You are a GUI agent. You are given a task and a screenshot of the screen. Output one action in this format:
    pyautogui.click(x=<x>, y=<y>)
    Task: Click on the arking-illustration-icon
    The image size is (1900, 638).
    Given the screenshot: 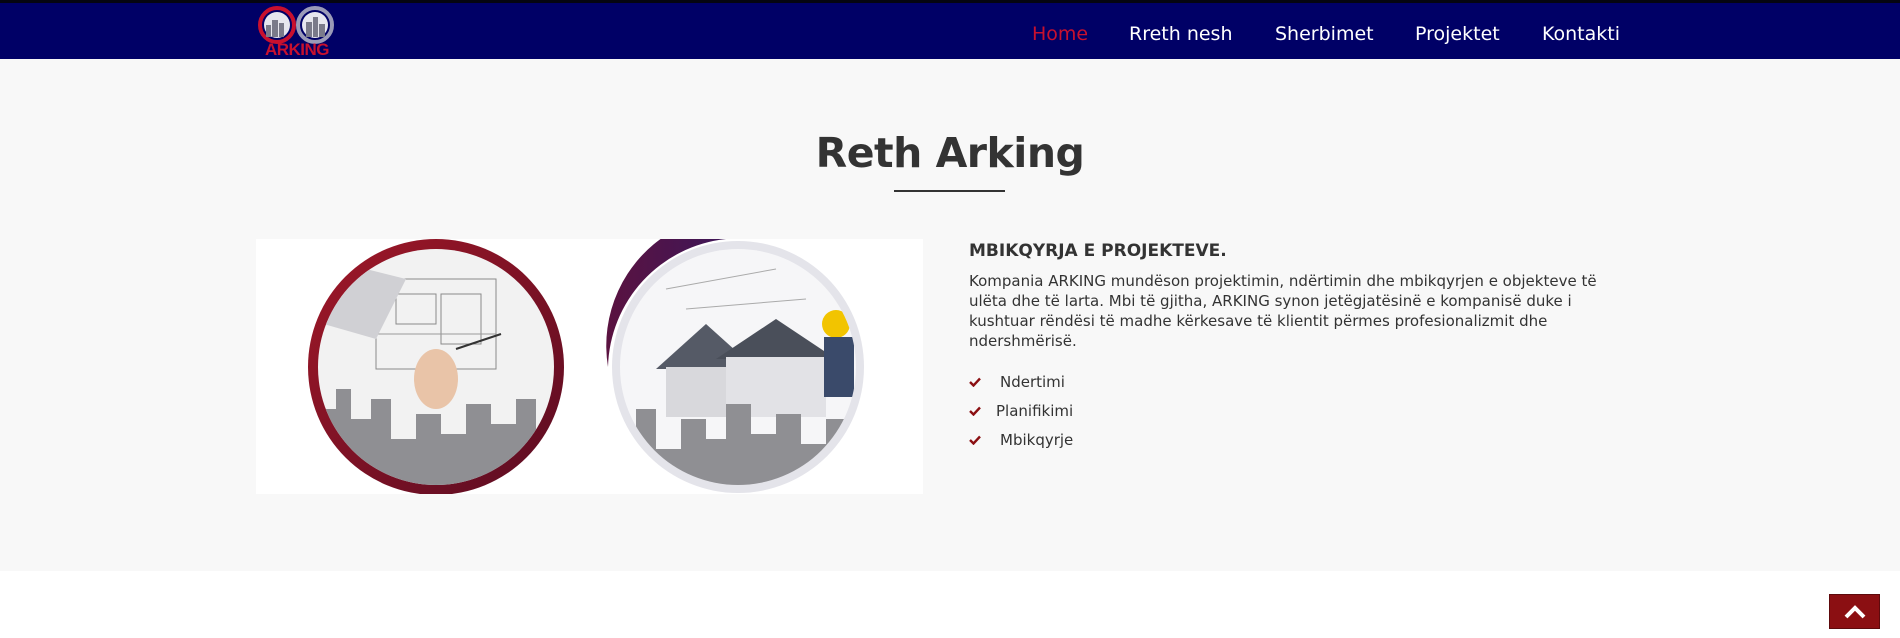 What is the action you would take?
    pyautogui.click(x=589, y=366)
    